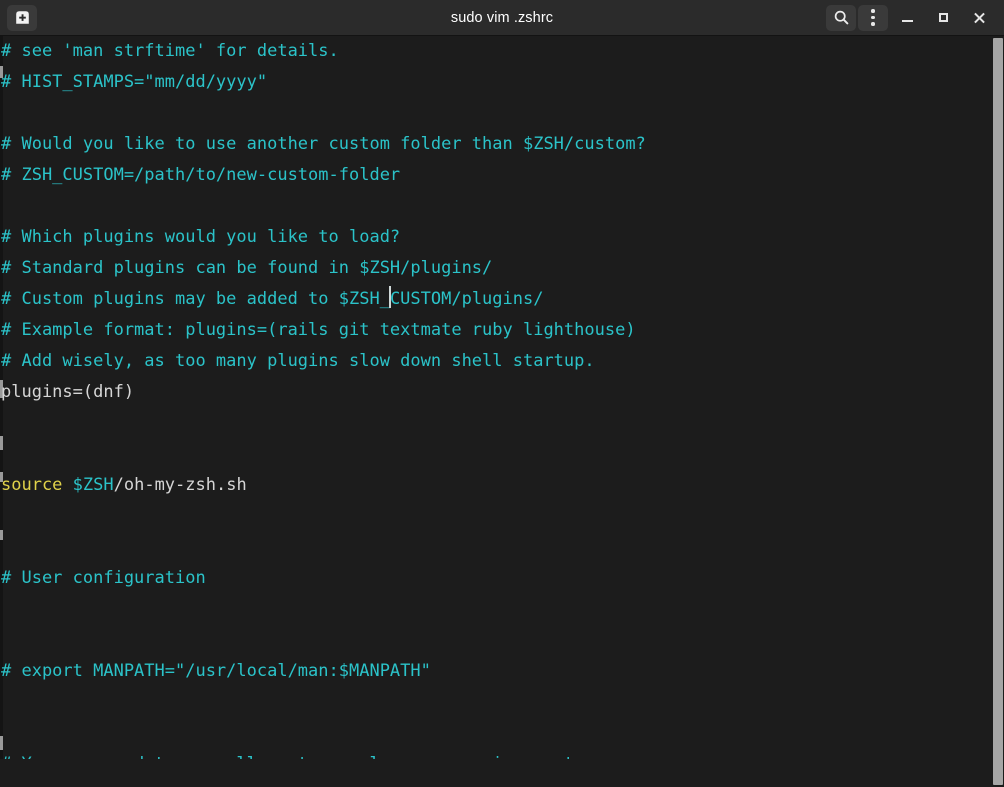  Describe the element at coordinates (502, 18) in the screenshot. I see `titlebar: sudo vim .zshrc` at that location.